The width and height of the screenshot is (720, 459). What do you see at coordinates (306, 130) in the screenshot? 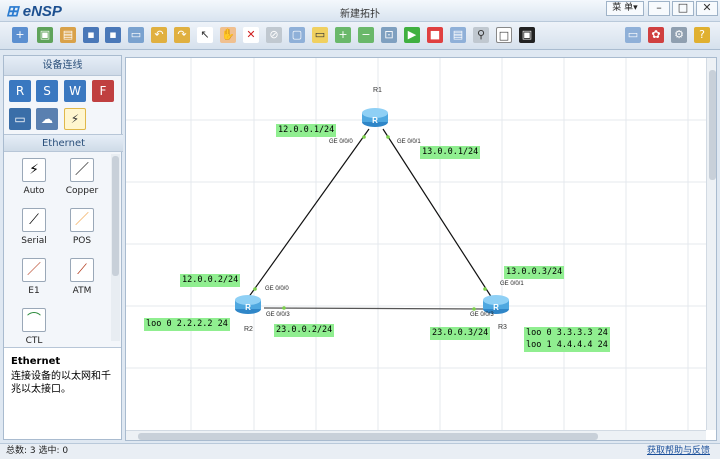
I see `ip-label-r1-left: 12.0.0.1/24` at bounding box center [306, 130].